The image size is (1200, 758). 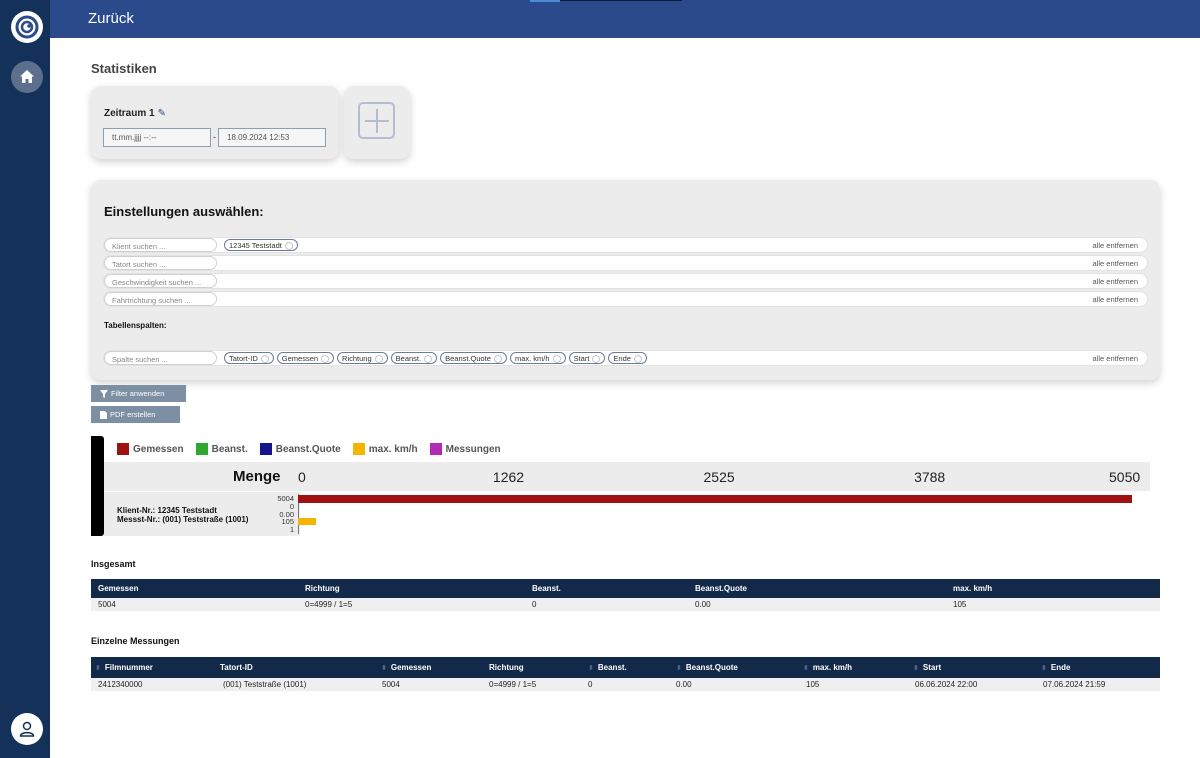 I want to click on chip: Gemessen, so click(x=305, y=358).